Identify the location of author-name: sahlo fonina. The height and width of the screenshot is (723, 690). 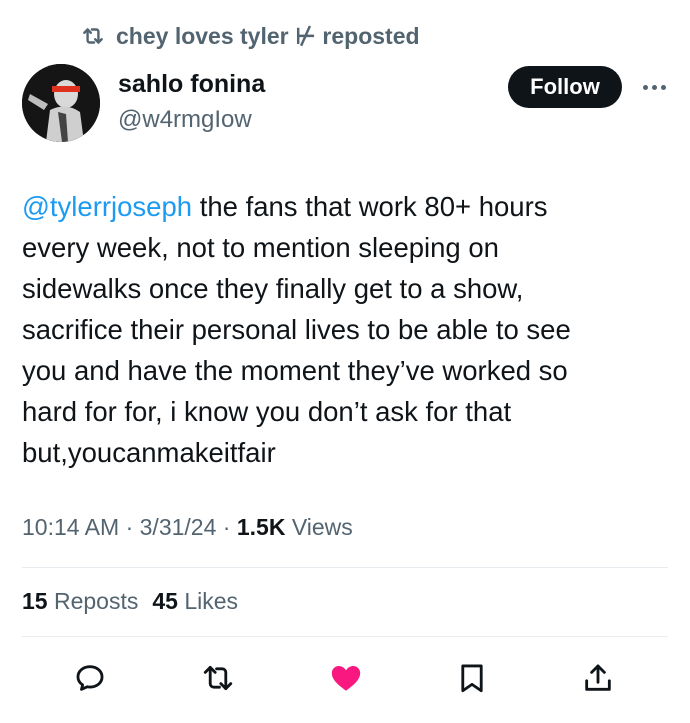
(191, 84).